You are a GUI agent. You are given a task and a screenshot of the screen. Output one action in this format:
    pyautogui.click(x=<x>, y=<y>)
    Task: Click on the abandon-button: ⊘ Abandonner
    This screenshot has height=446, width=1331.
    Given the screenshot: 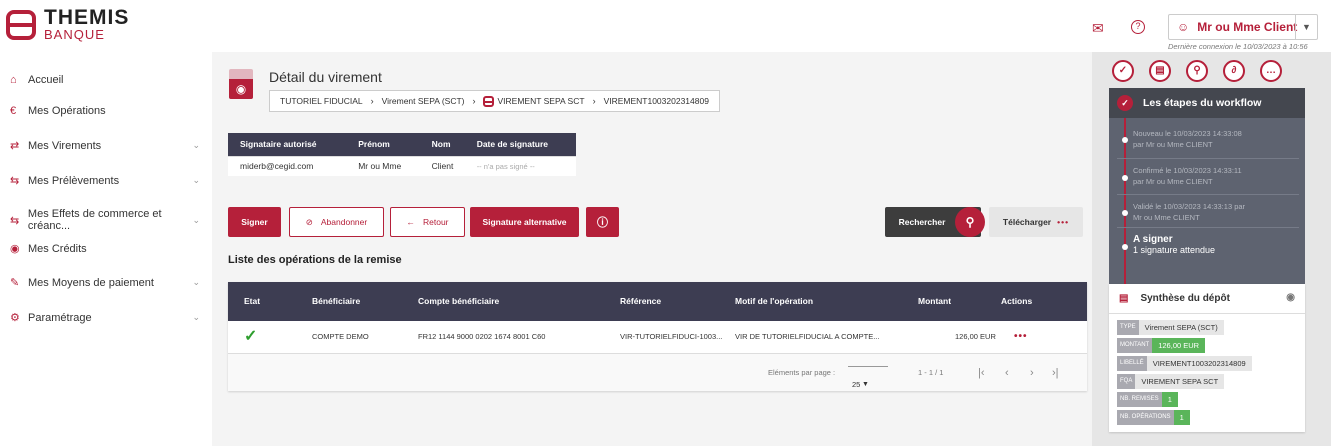 What is the action you would take?
    pyautogui.click(x=336, y=222)
    